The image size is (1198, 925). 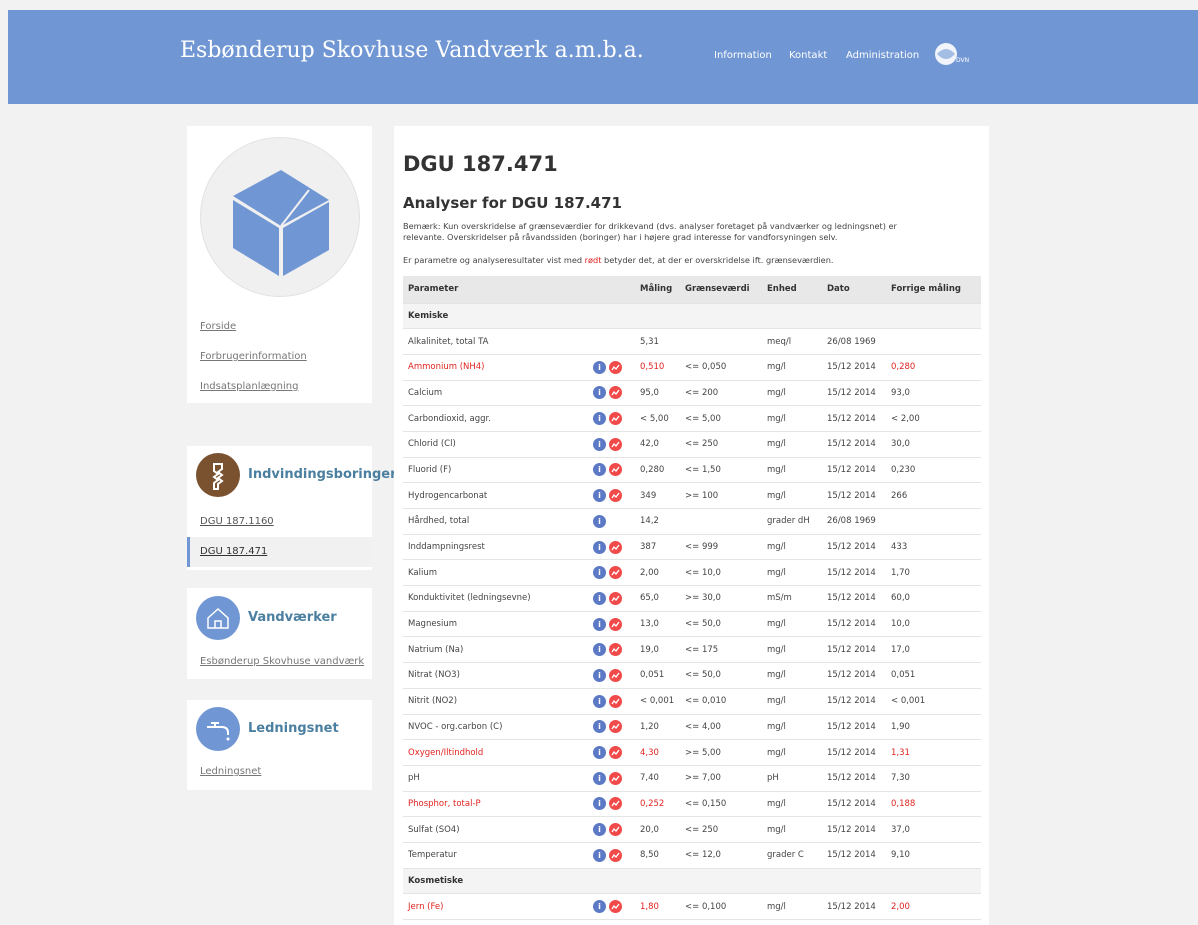 I want to click on parameter-cell: Magnesium, so click(x=495, y=623).